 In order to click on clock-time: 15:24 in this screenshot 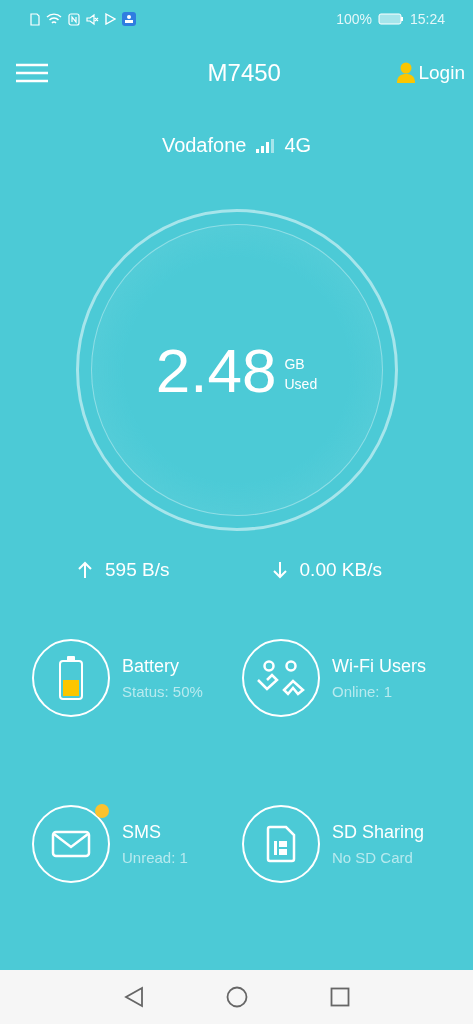, I will do `click(427, 19)`.